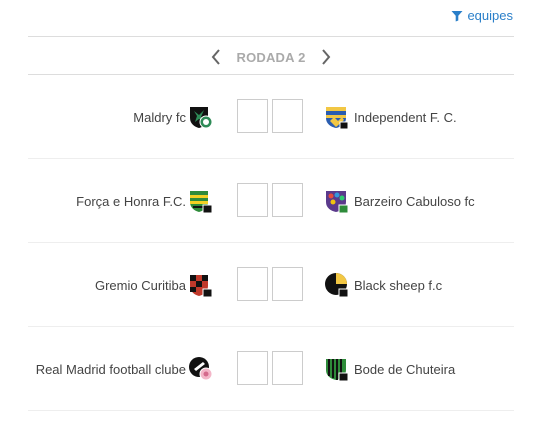  What do you see at coordinates (457, 15) in the screenshot?
I see `filter-icon` at bounding box center [457, 15].